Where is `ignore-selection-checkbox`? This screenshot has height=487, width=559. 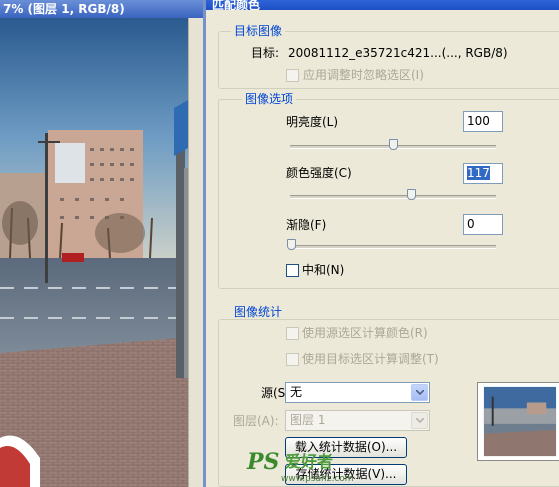
ignore-selection-checkbox is located at coordinates (292, 75).